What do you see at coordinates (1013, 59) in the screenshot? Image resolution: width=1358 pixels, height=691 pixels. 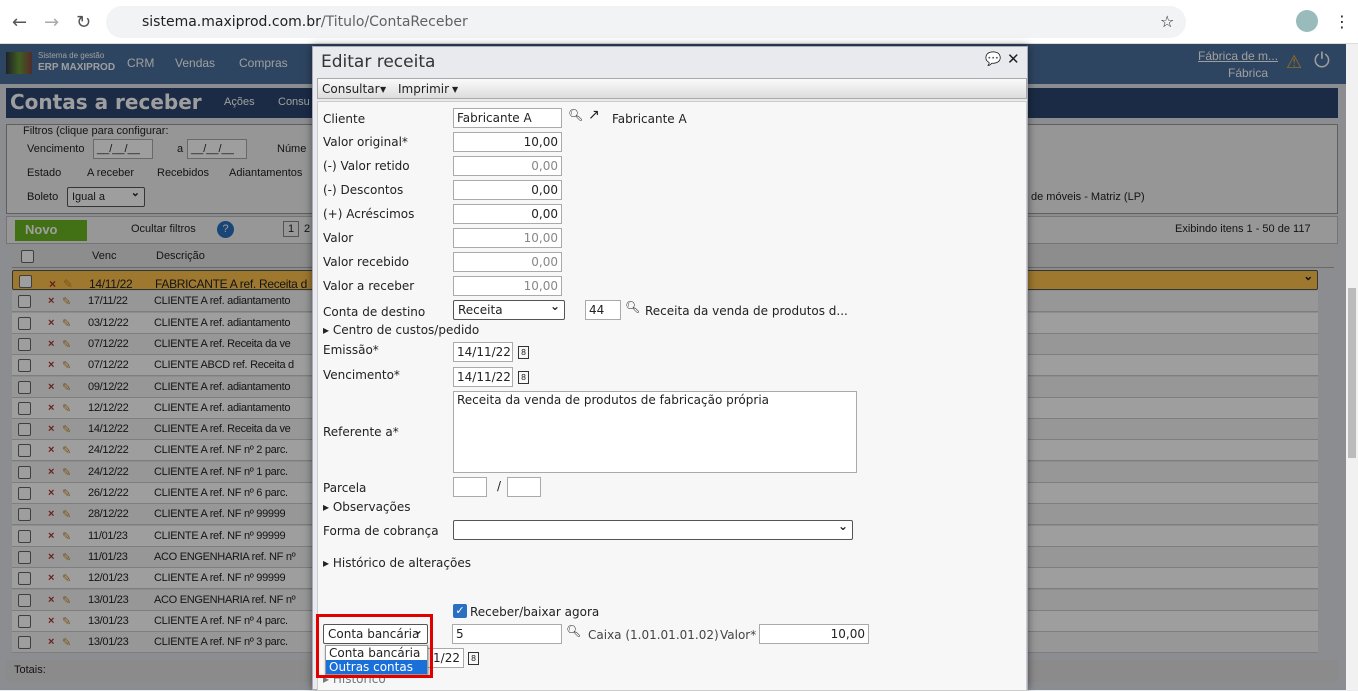 I see `close-icon: ✕` at bounding box center [1013, 59].